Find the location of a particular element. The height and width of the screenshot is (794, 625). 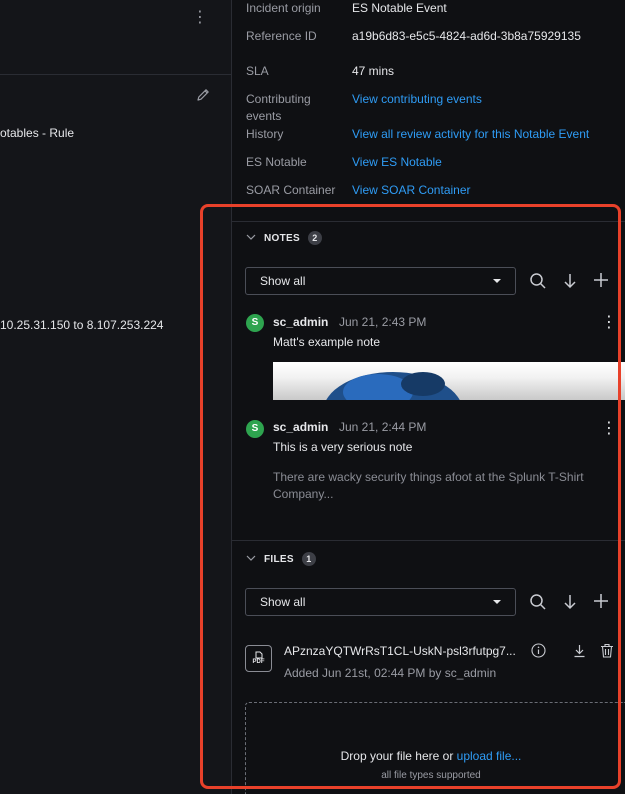

soar-container-label: SOAR Container is located at coordinates (291, 190).